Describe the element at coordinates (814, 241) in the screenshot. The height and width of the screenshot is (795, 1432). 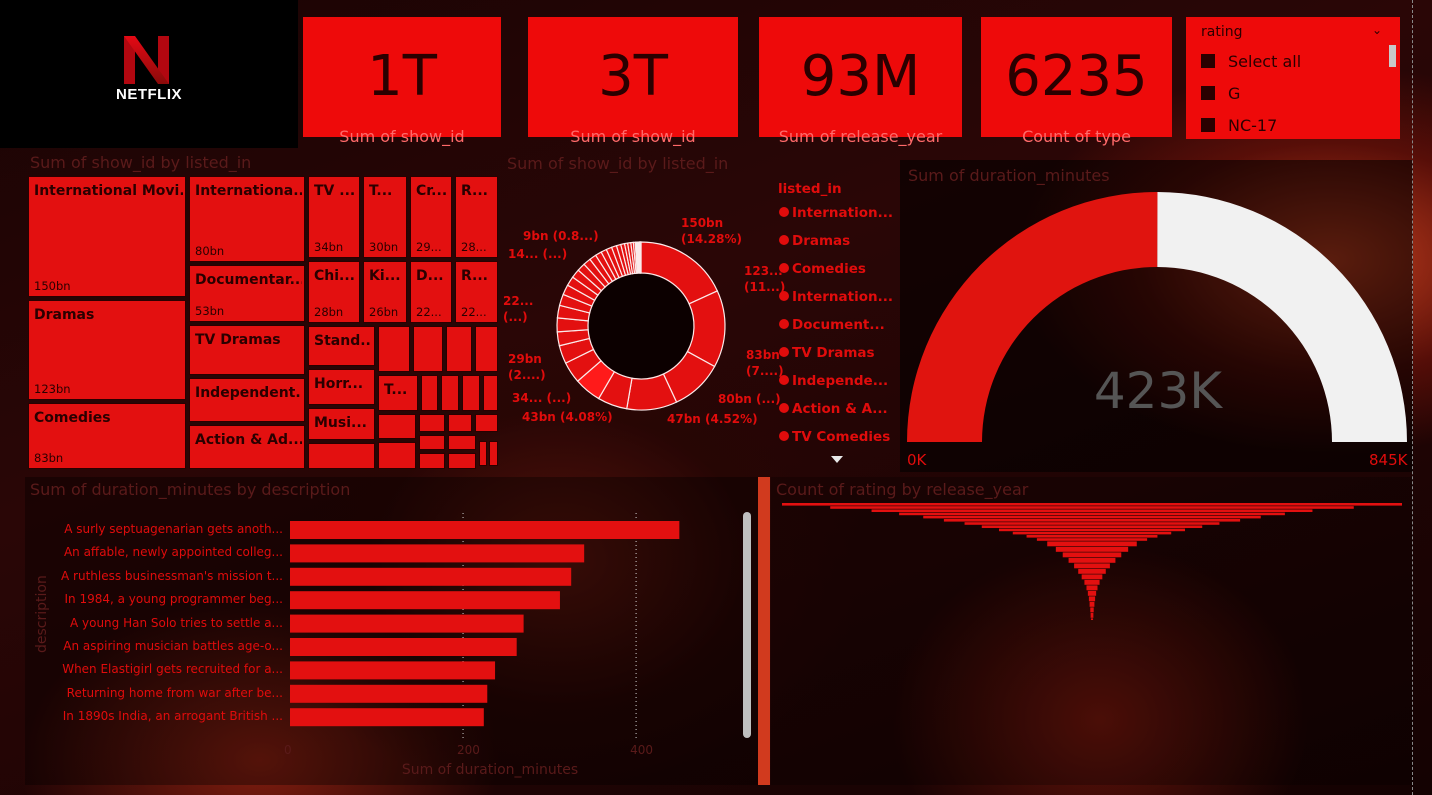
I see `legend-item: Dramas` at that location.